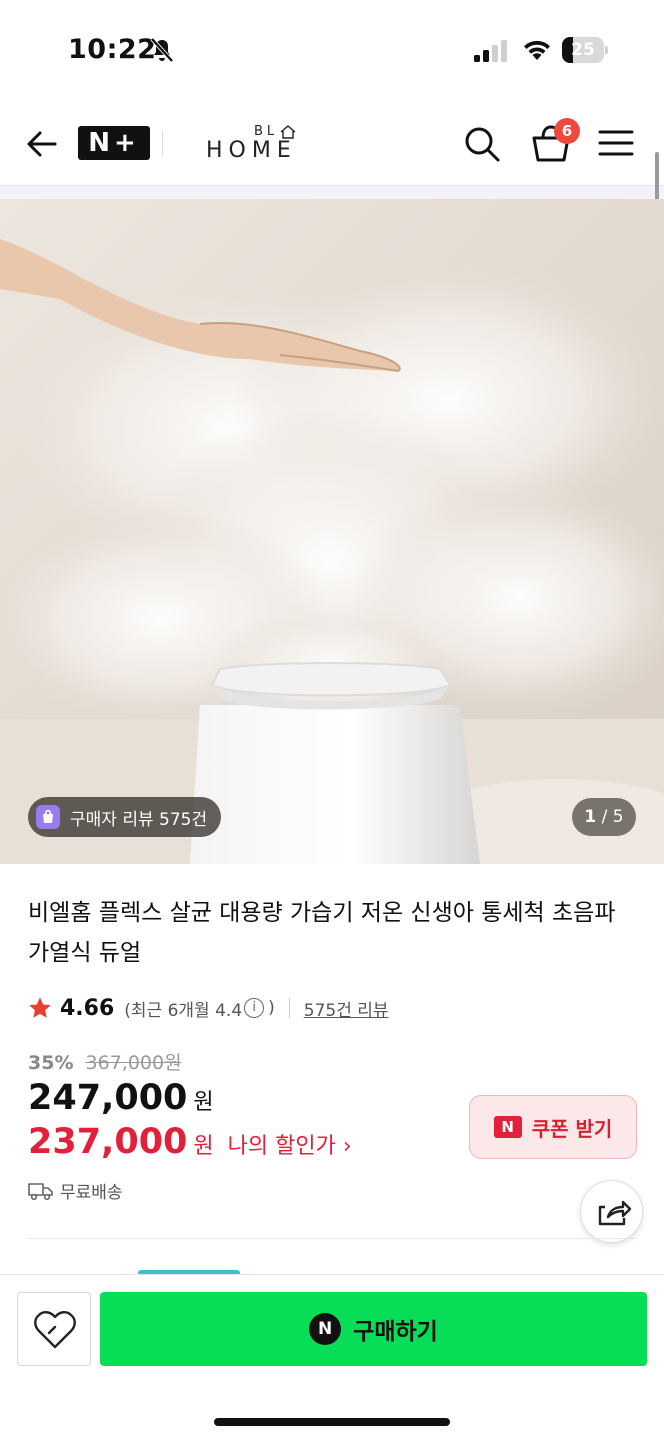  Describe the element at coordinates (190, 1142) in the screenshot. I see `my-discount-price-row: 237,000 원 나의 할인가 ›` at that location.